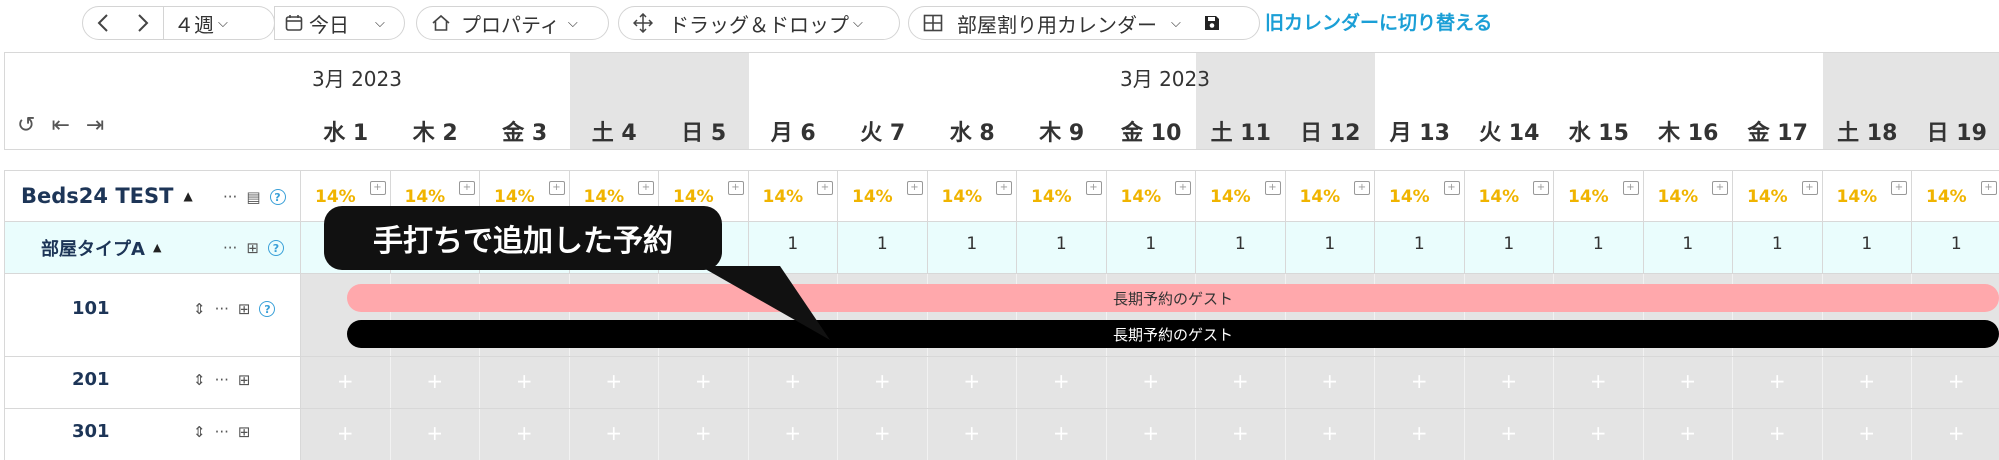 This screenshot has width=1999, height=460. Describe the element at coordinates (765, 303) in the screenshot. I see `callout-pointer` at that location.